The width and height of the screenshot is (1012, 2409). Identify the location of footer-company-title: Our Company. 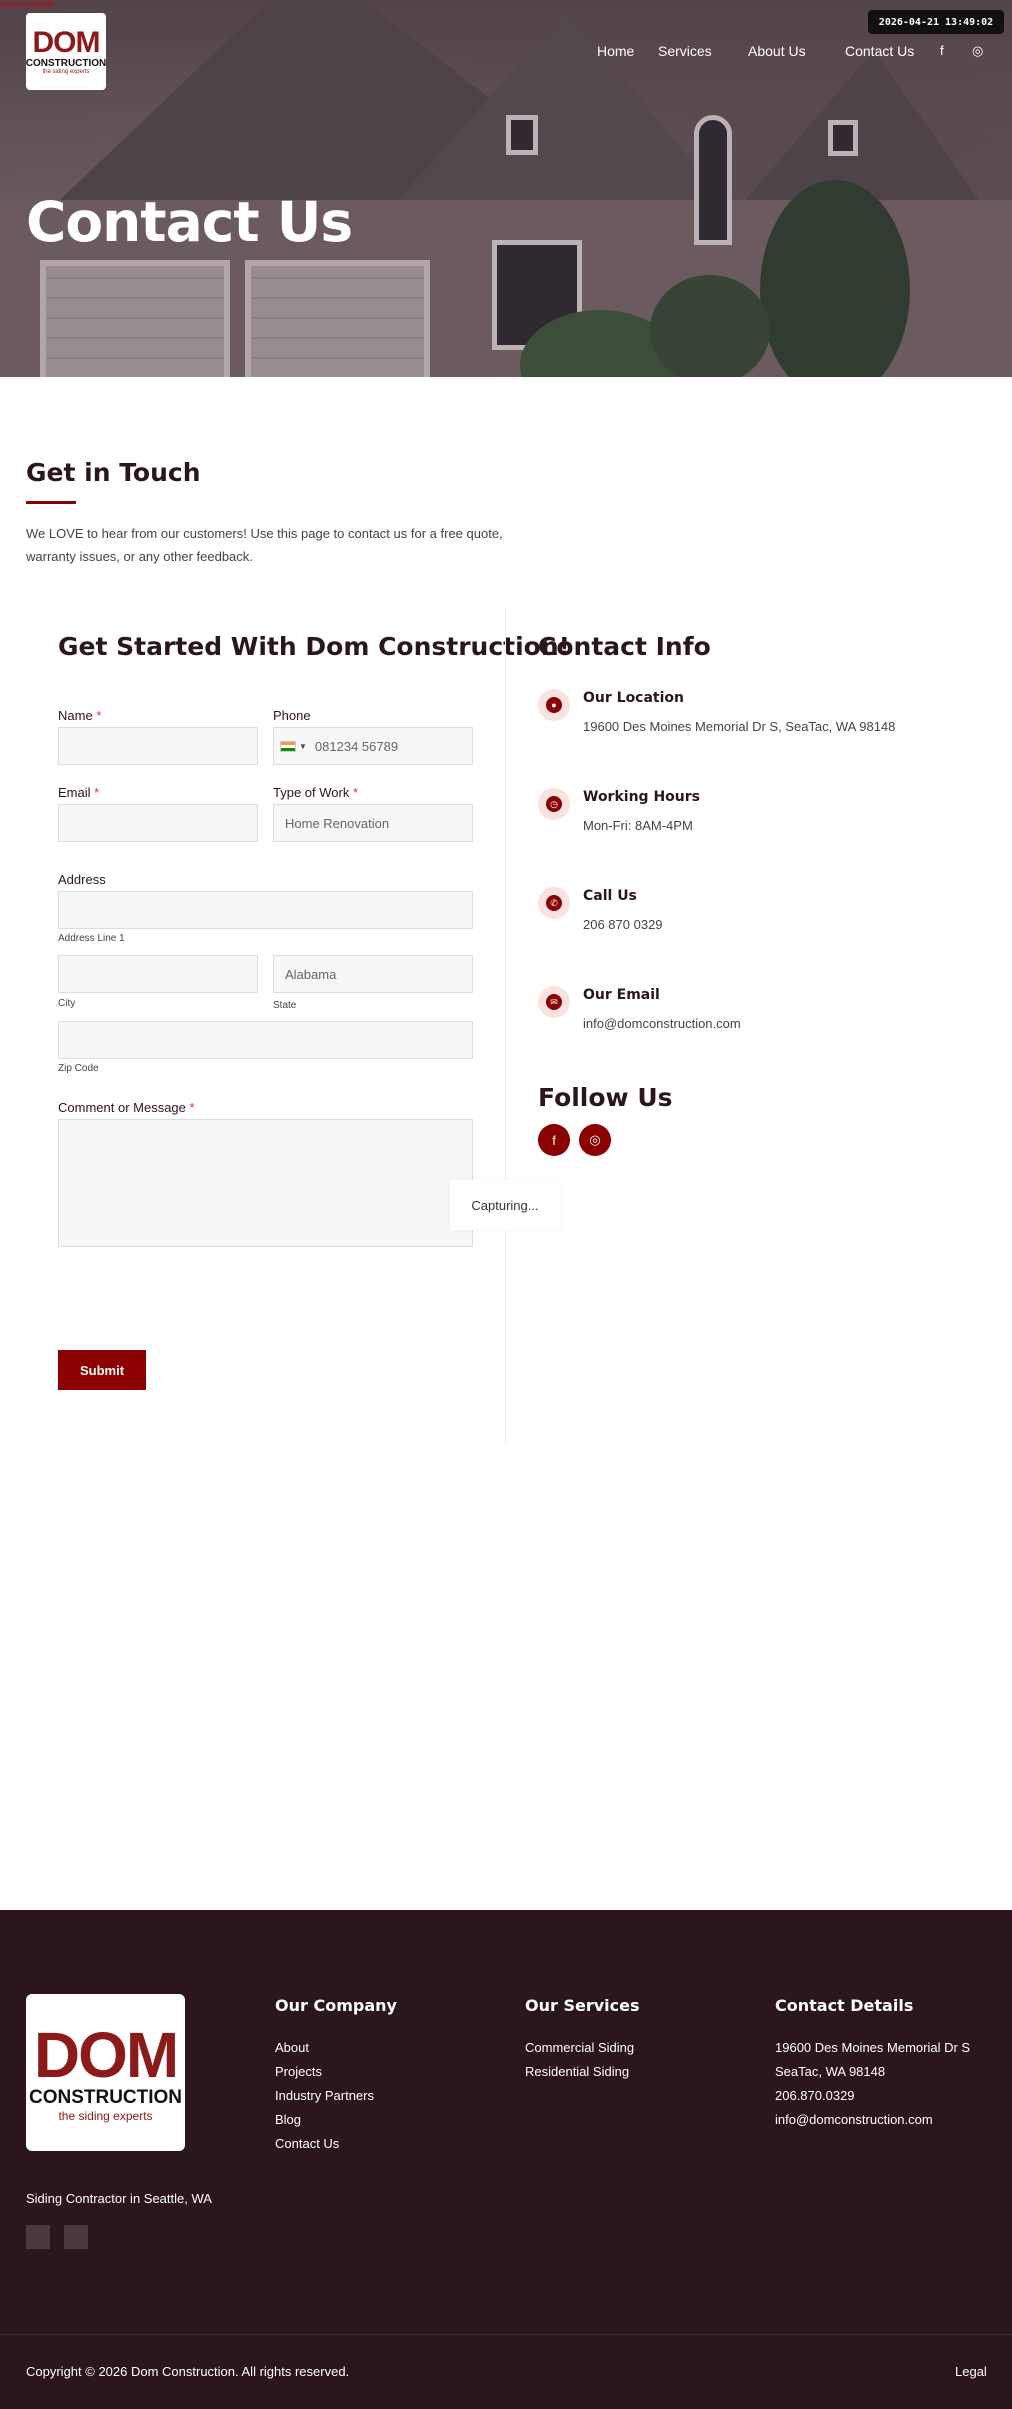
(336, 2005).